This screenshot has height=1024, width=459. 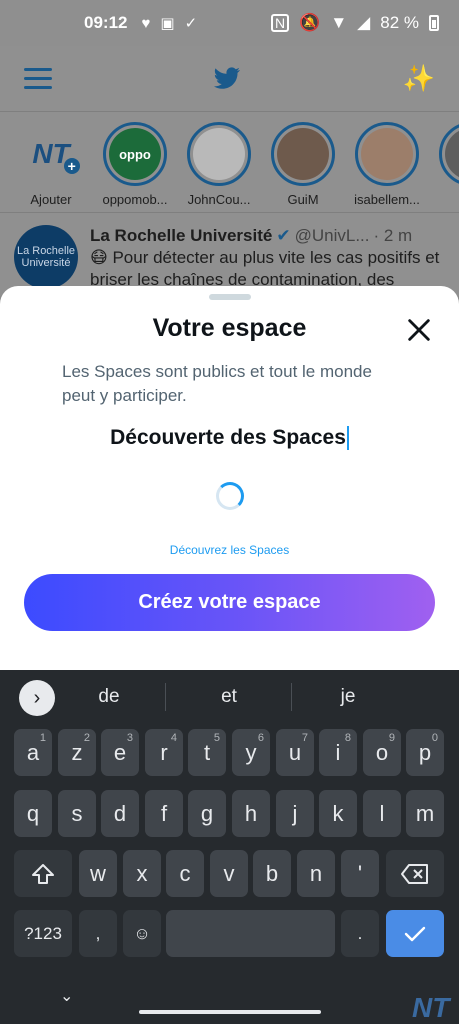 What do you see at coordinates (446, 199) in the screenshot?
I see `fleet-label: phil` at bounding box center [446, 199].